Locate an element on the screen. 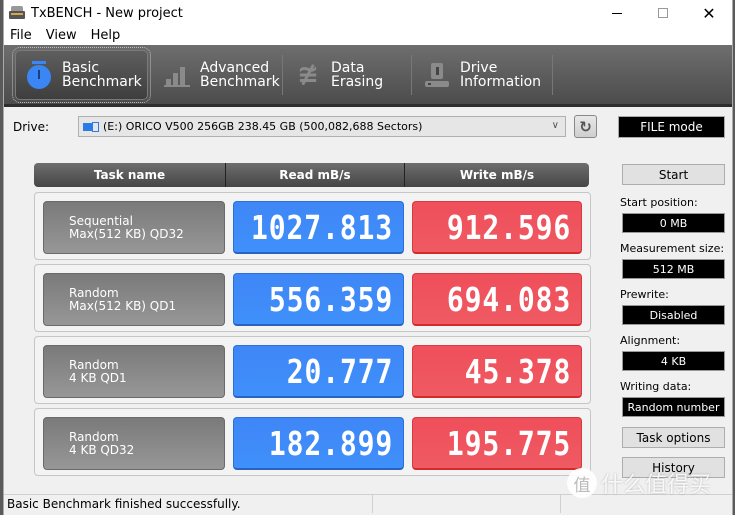 Image resolution: width=735 pixels, height=515 pixels. tab-advanced-benchmark: Advanced Benchmark is located at coordinates (218, 75).